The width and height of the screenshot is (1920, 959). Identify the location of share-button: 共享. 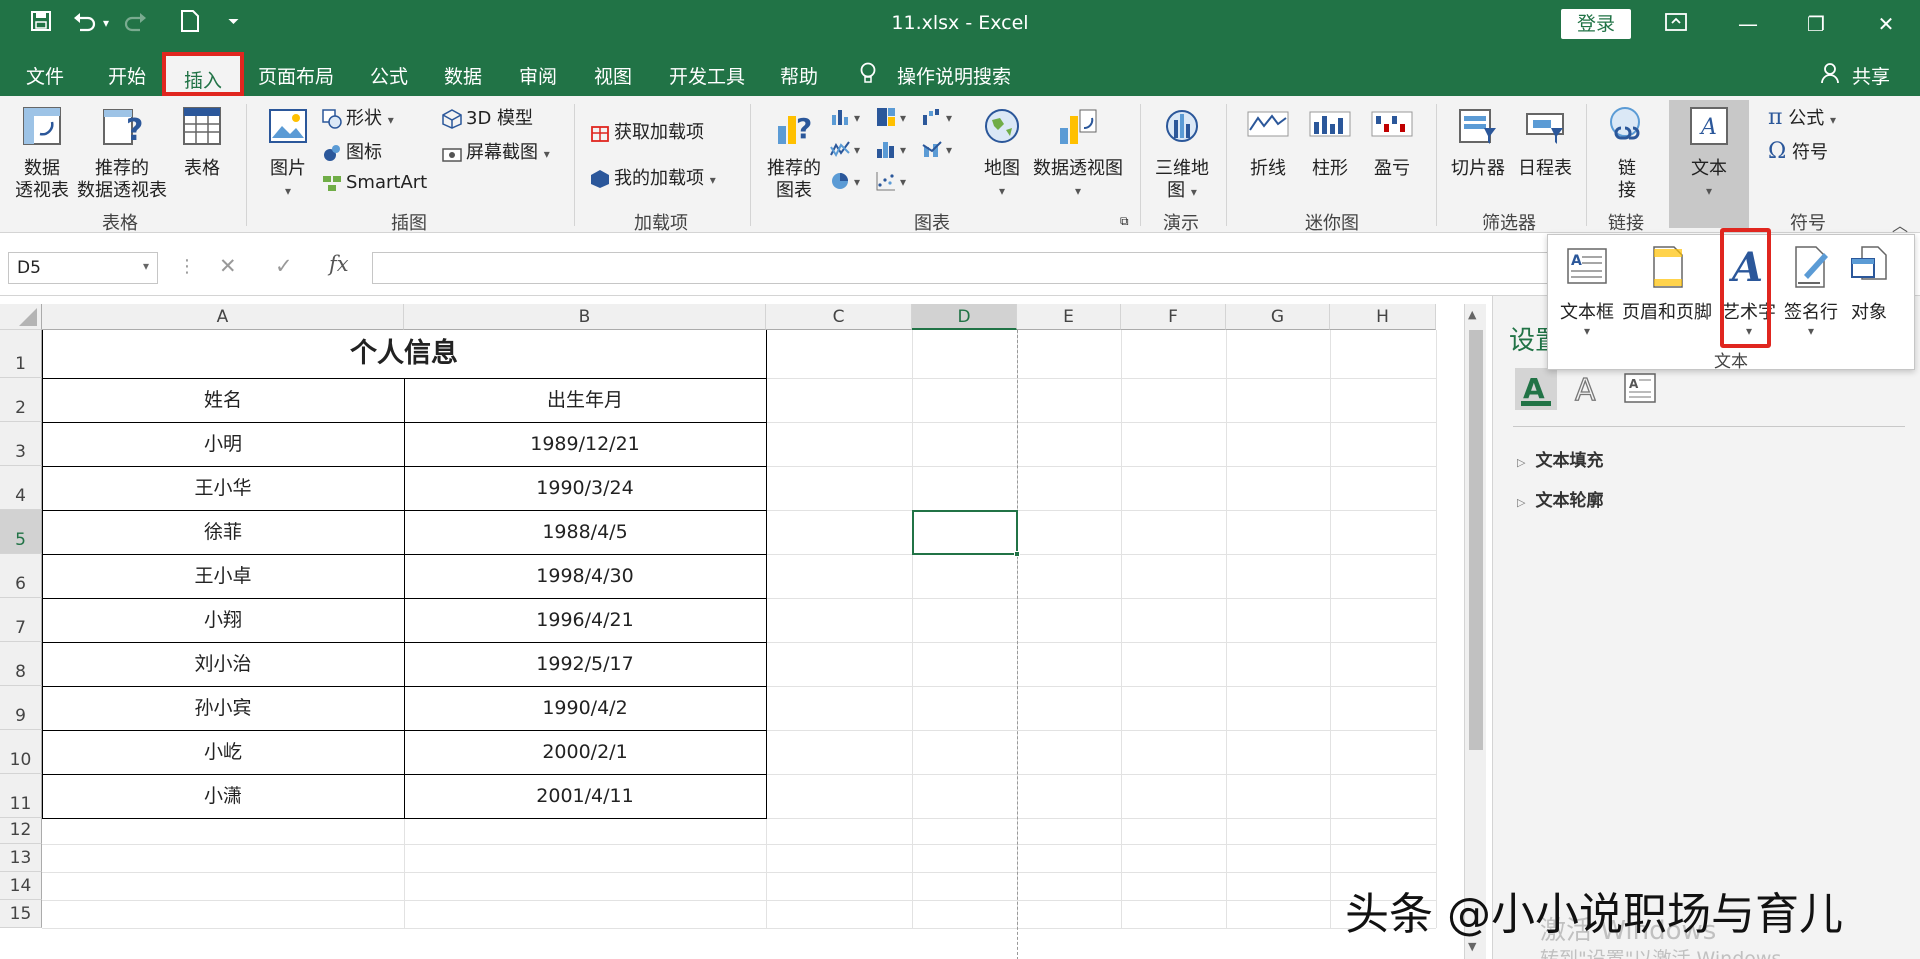
(1871, 75).